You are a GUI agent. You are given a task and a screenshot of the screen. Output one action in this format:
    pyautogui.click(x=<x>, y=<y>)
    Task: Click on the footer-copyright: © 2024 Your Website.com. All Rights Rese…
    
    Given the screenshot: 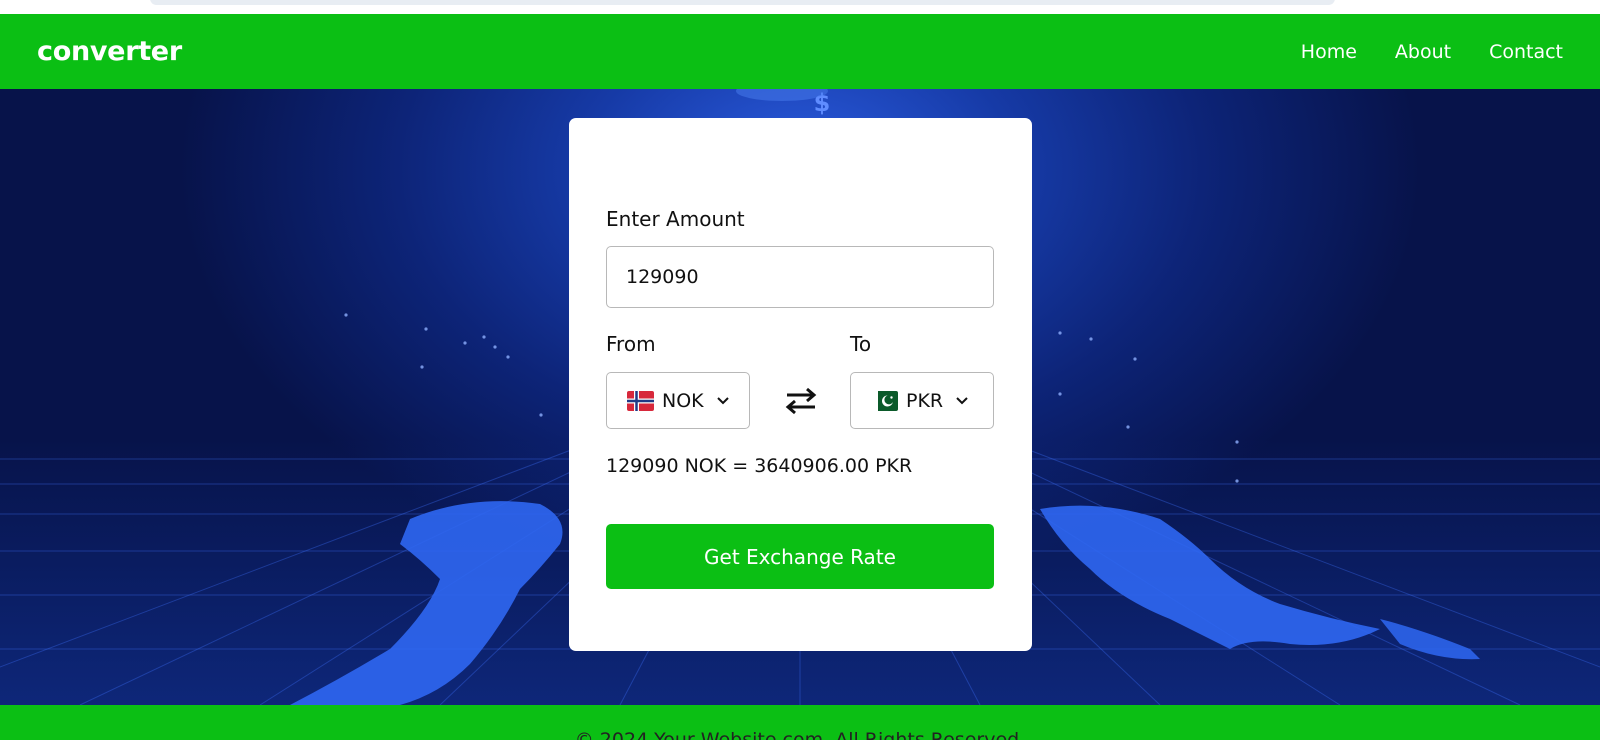 What is the action you would take?
    pyautogui.click(x=800, y=734)
    